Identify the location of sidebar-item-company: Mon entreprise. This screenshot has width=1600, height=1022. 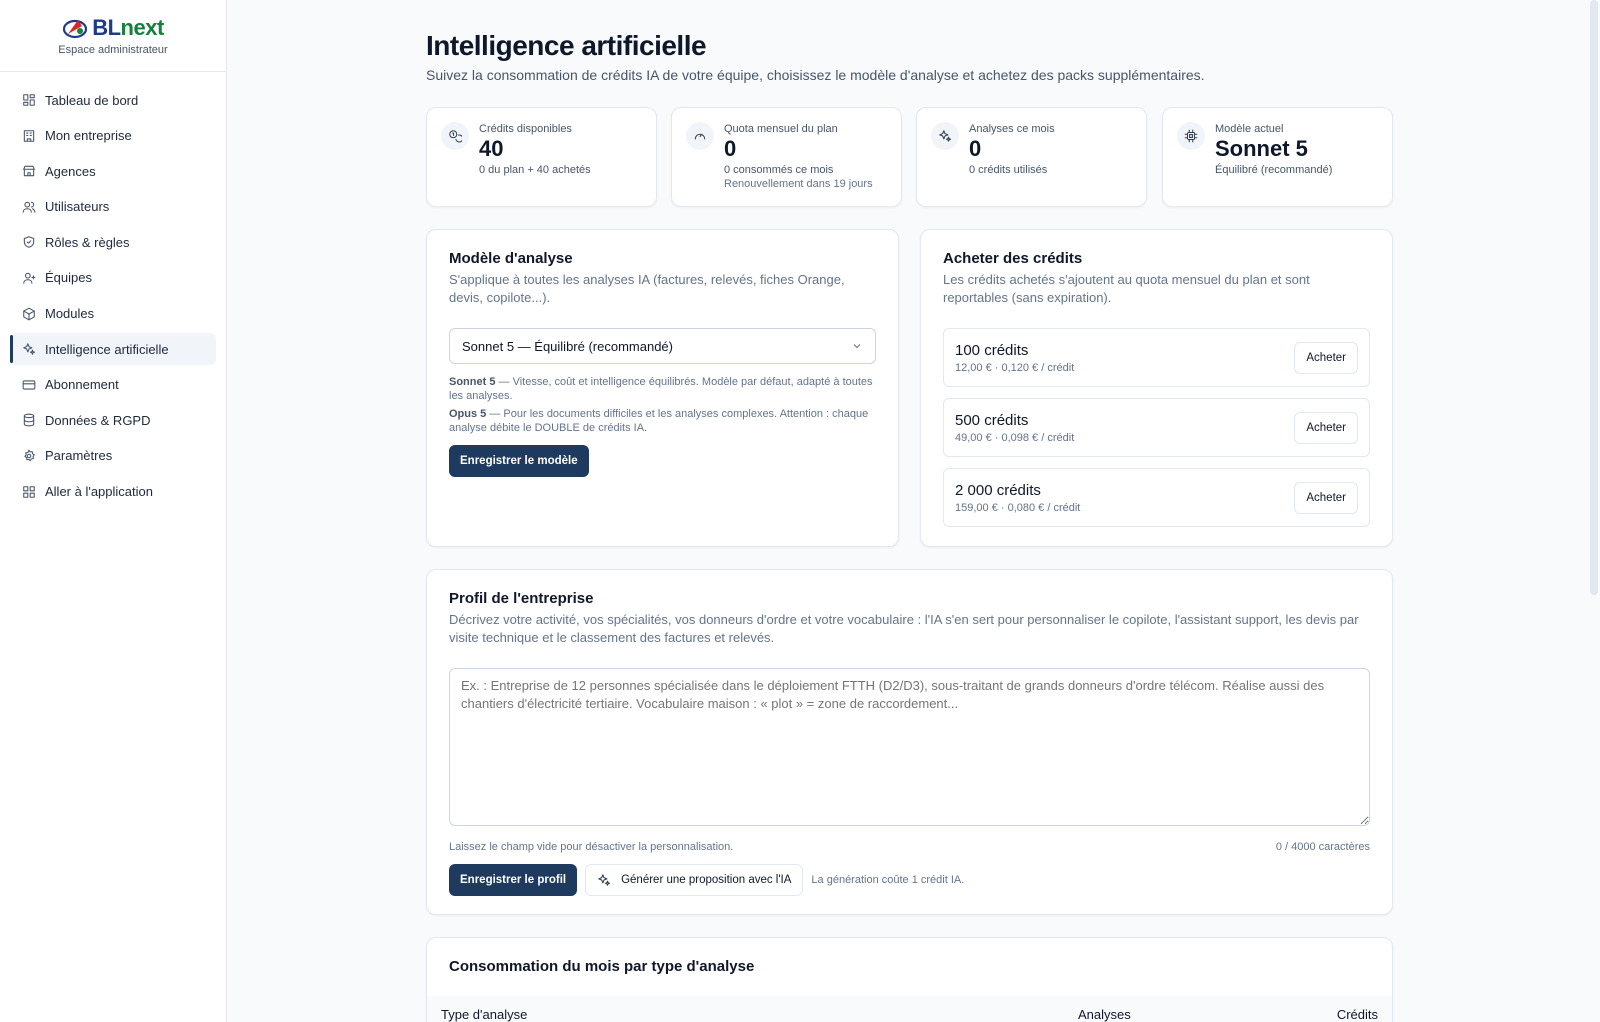
(113, 136).